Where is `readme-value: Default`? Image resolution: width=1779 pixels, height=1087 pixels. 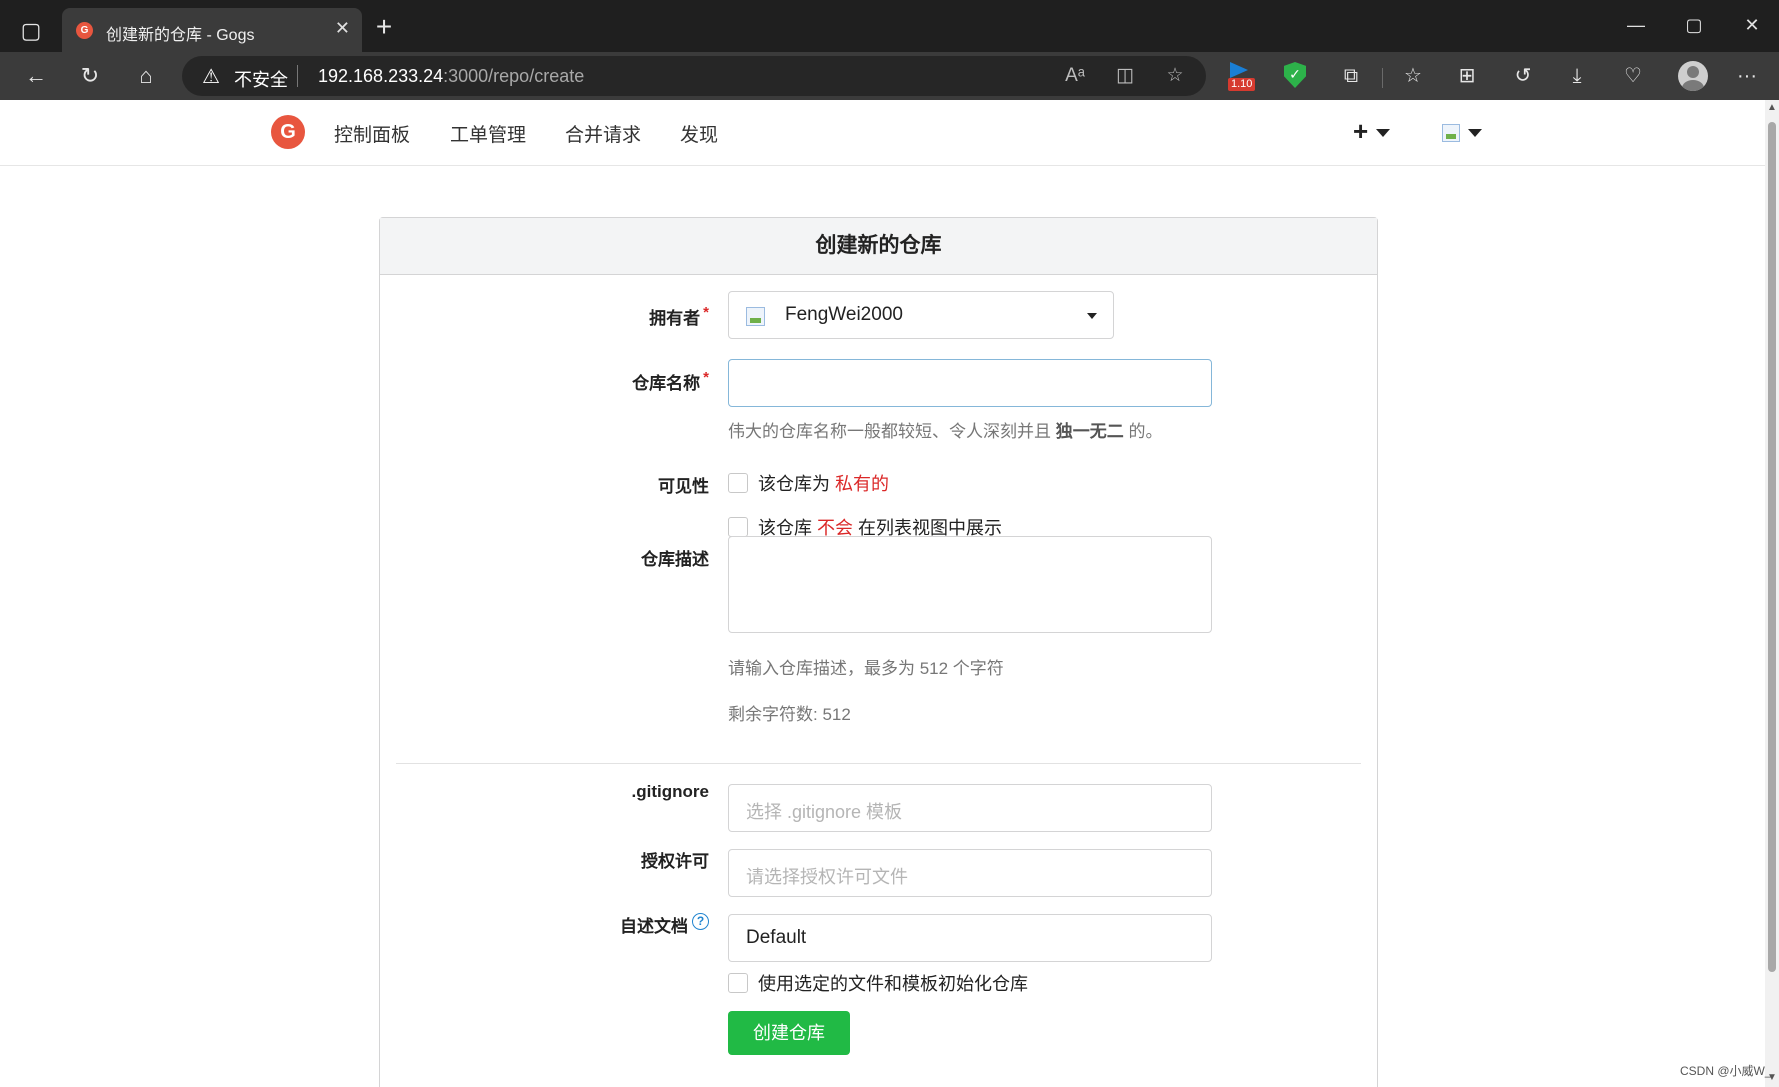
readme-value: Default is located at coordinates (776, 937).